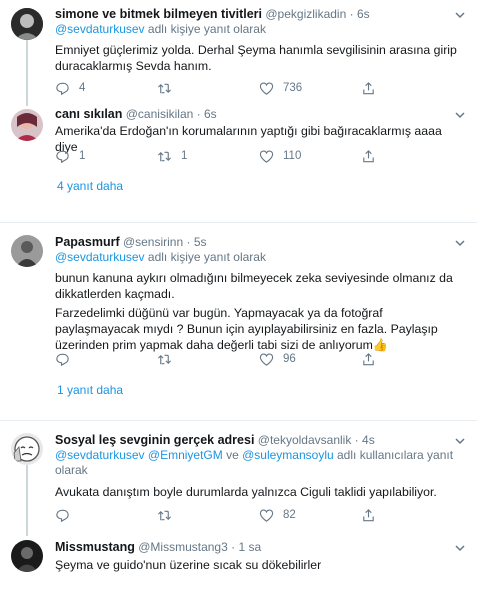 The image size is (477, 603). Describe the element at coordinates (87, 242) in the screenshot. I see `user-name: Papasmurf` at that location.